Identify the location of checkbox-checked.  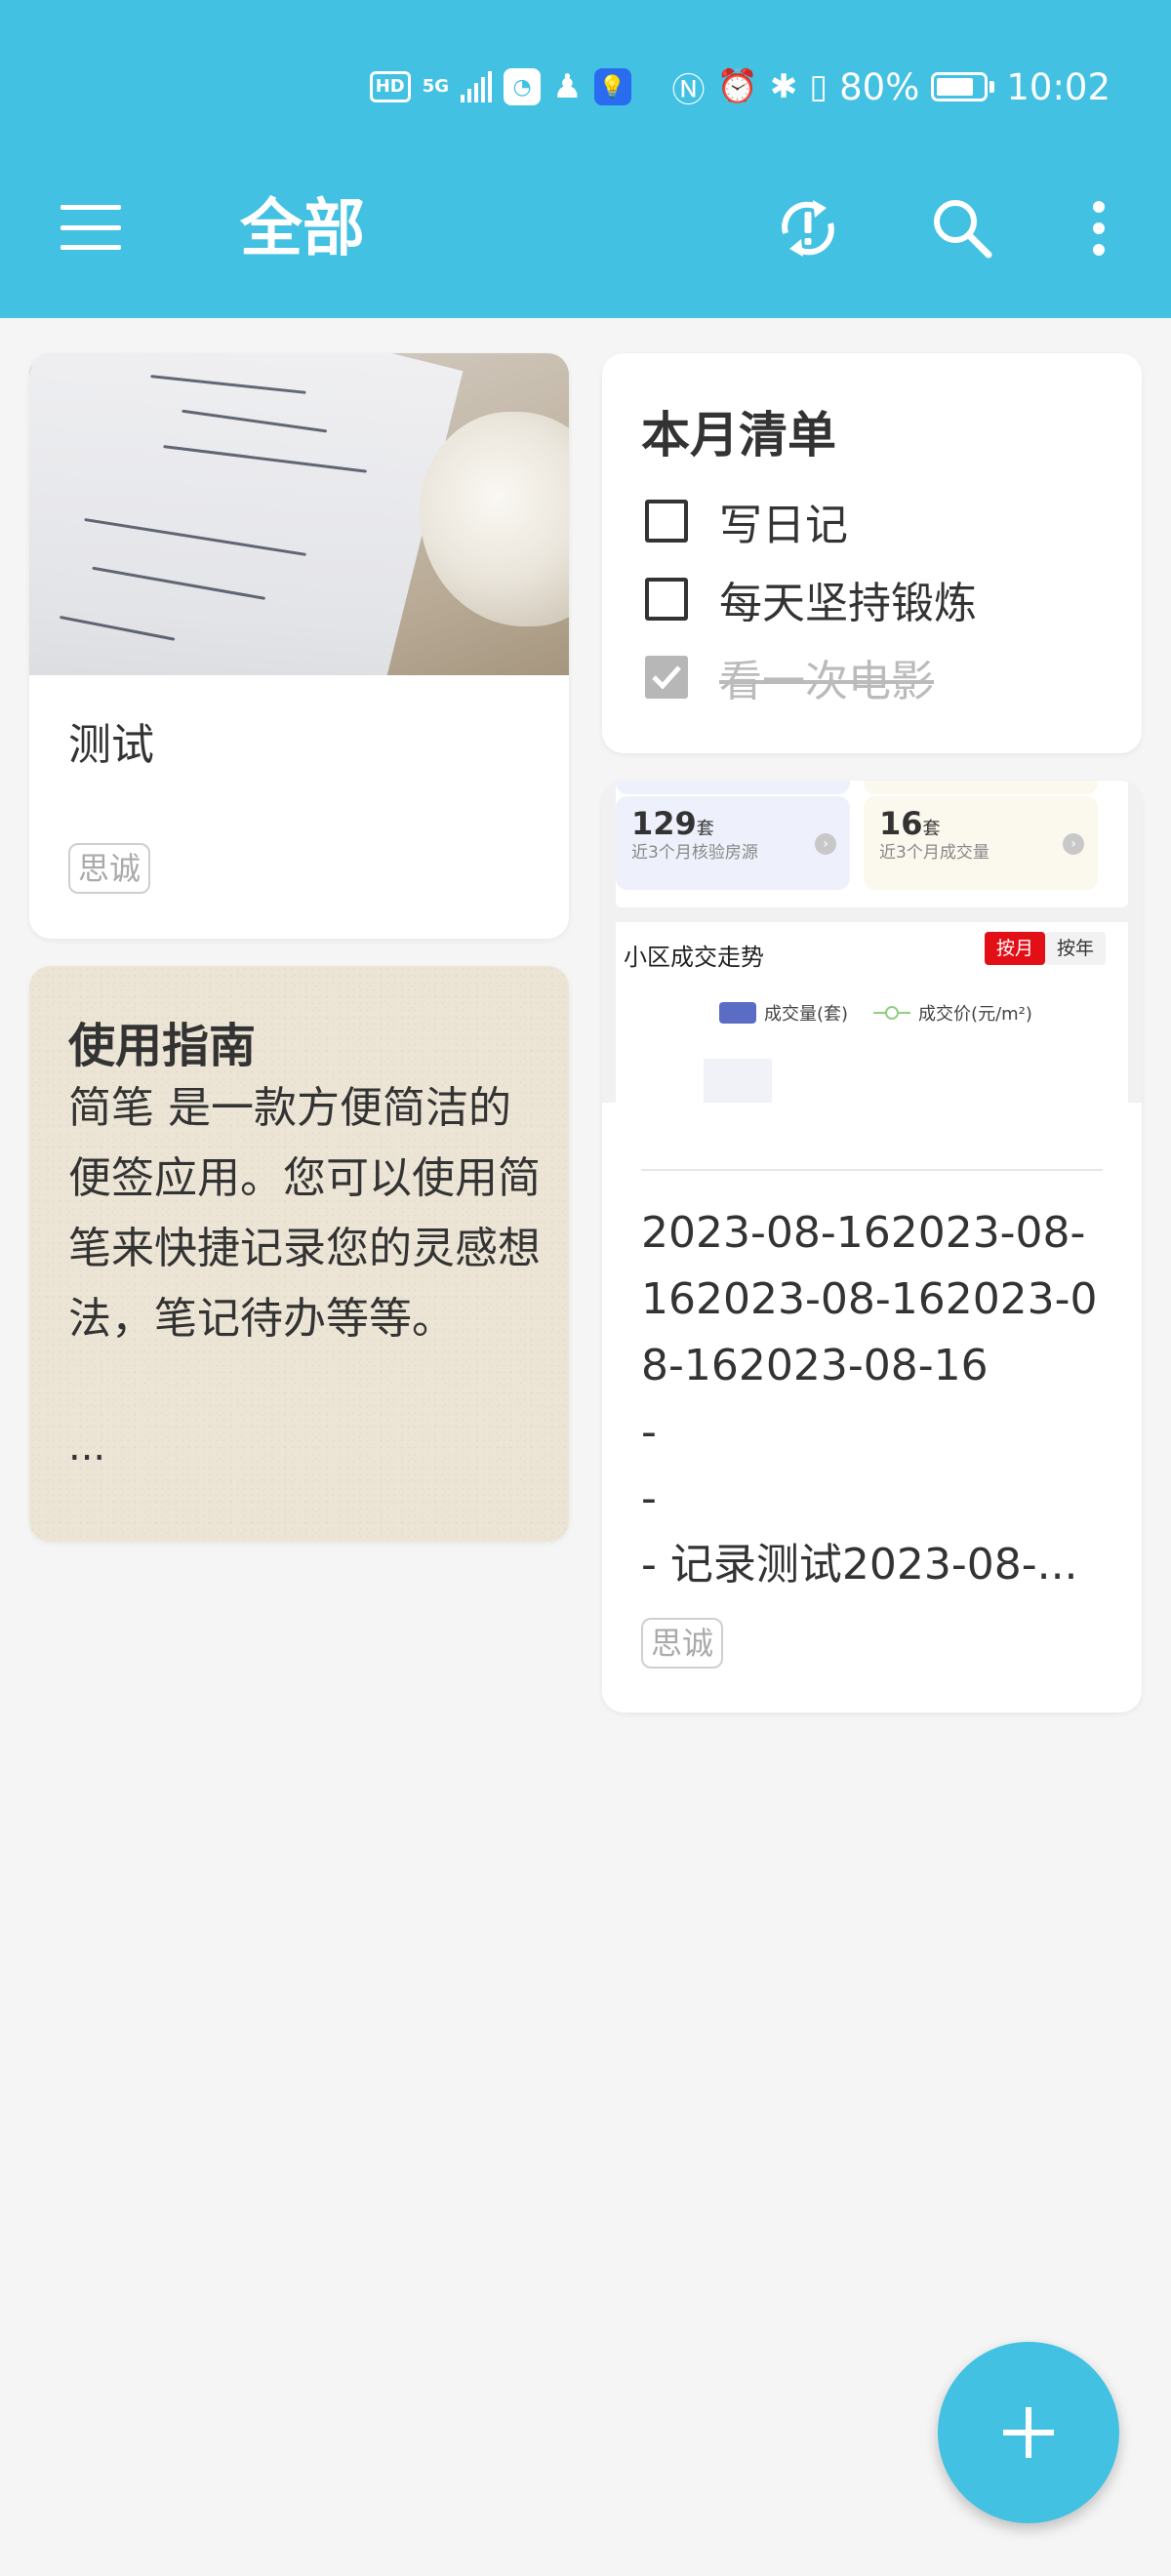
(666, 677).